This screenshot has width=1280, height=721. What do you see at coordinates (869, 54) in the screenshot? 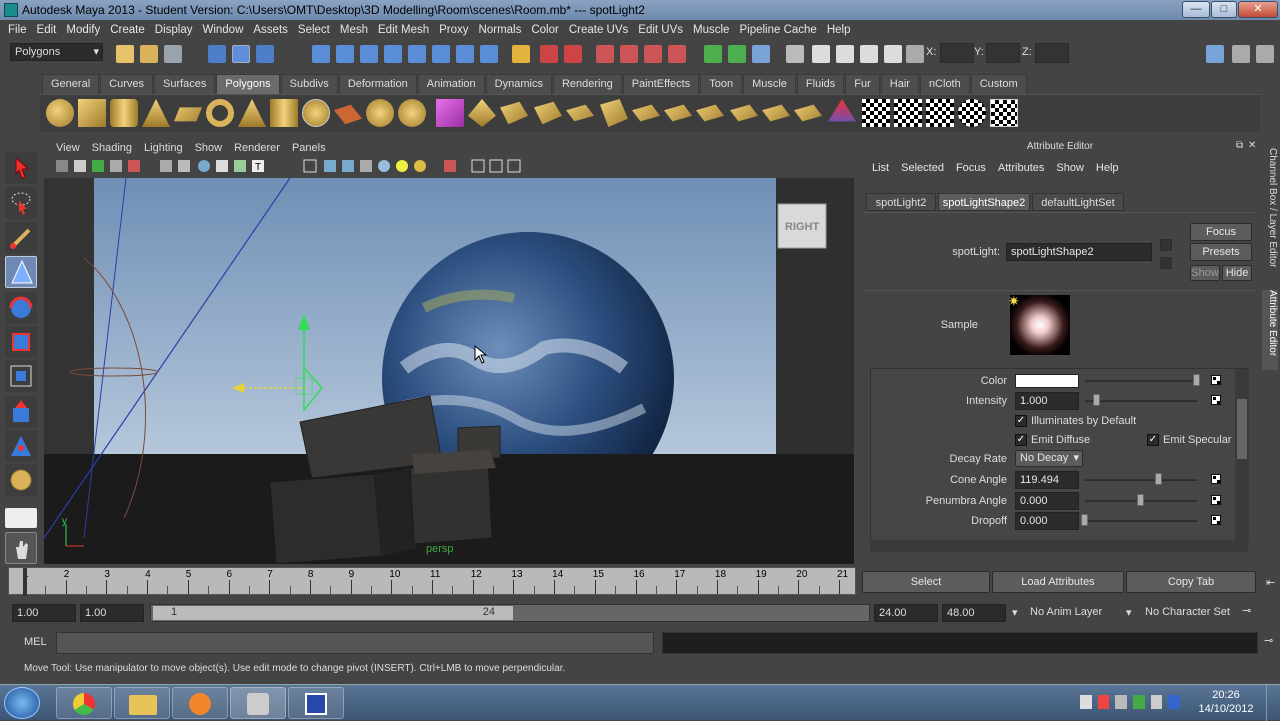
I see `rotate-icon` at bounding box center [869, 54].